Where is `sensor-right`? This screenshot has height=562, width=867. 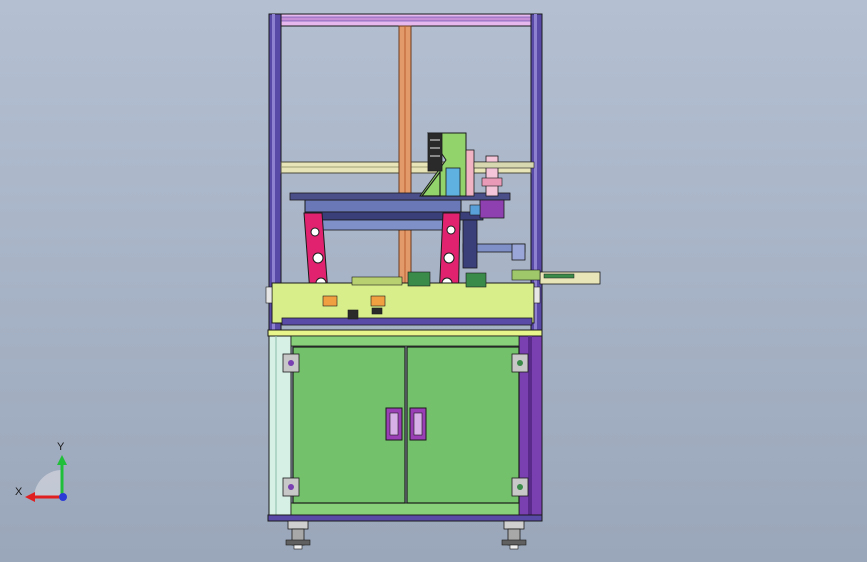
sensor-right is located at coordinates (378, 301).